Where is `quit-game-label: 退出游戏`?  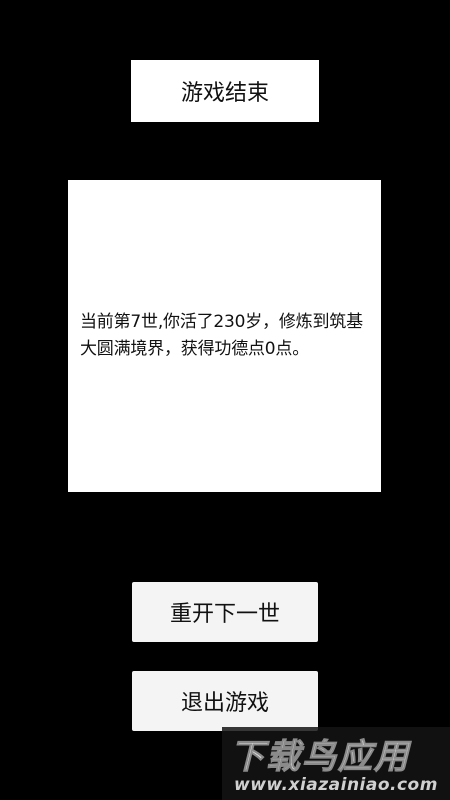
quit-game-label: 退出游戏 is located at coordinates (224, 703).